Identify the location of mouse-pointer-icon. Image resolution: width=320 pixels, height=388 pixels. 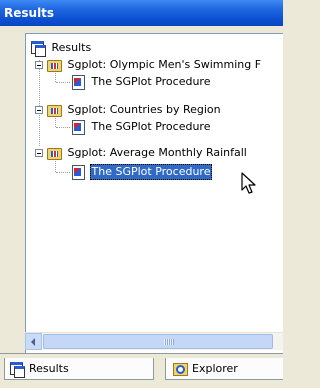
(248, 183).